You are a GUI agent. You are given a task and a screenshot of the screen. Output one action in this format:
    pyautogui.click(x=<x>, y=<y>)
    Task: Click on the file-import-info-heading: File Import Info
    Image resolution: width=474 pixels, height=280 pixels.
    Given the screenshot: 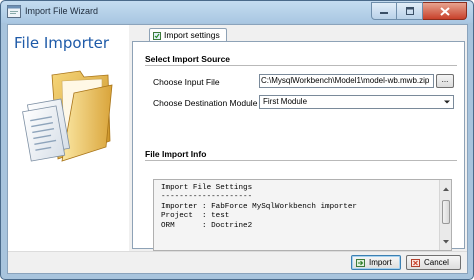 What is the action you would take?
    pyautogui.click(x=176, y=154)
    